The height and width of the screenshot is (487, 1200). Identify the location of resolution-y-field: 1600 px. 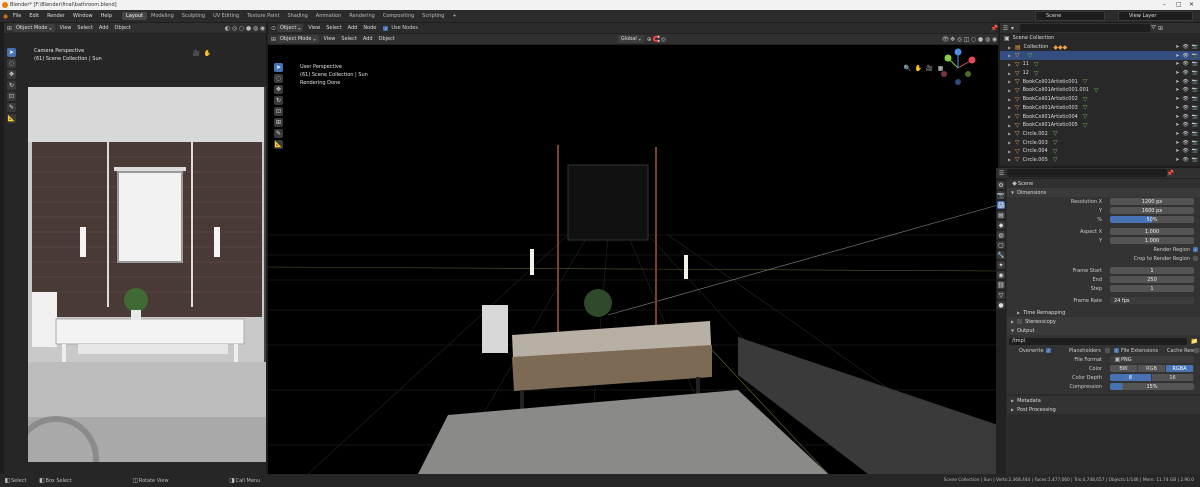
(1152, 210).